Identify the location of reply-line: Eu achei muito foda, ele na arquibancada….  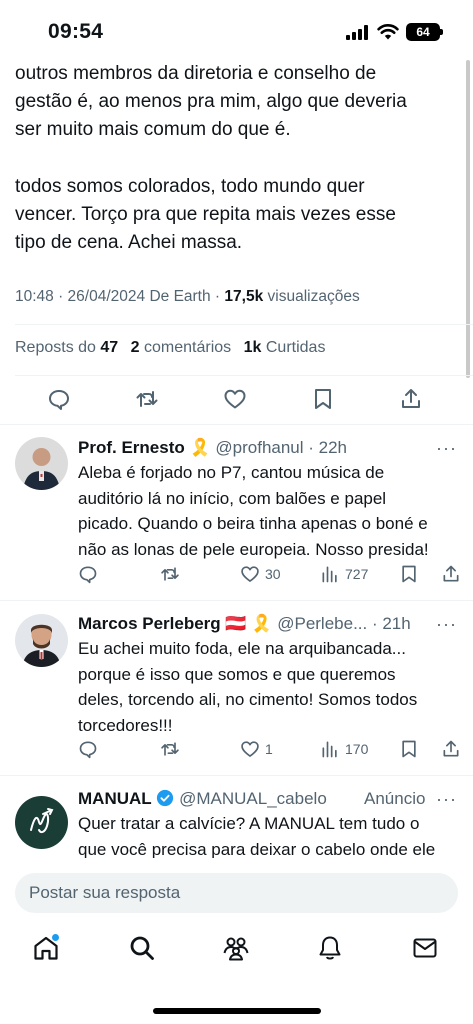
(242, 648).